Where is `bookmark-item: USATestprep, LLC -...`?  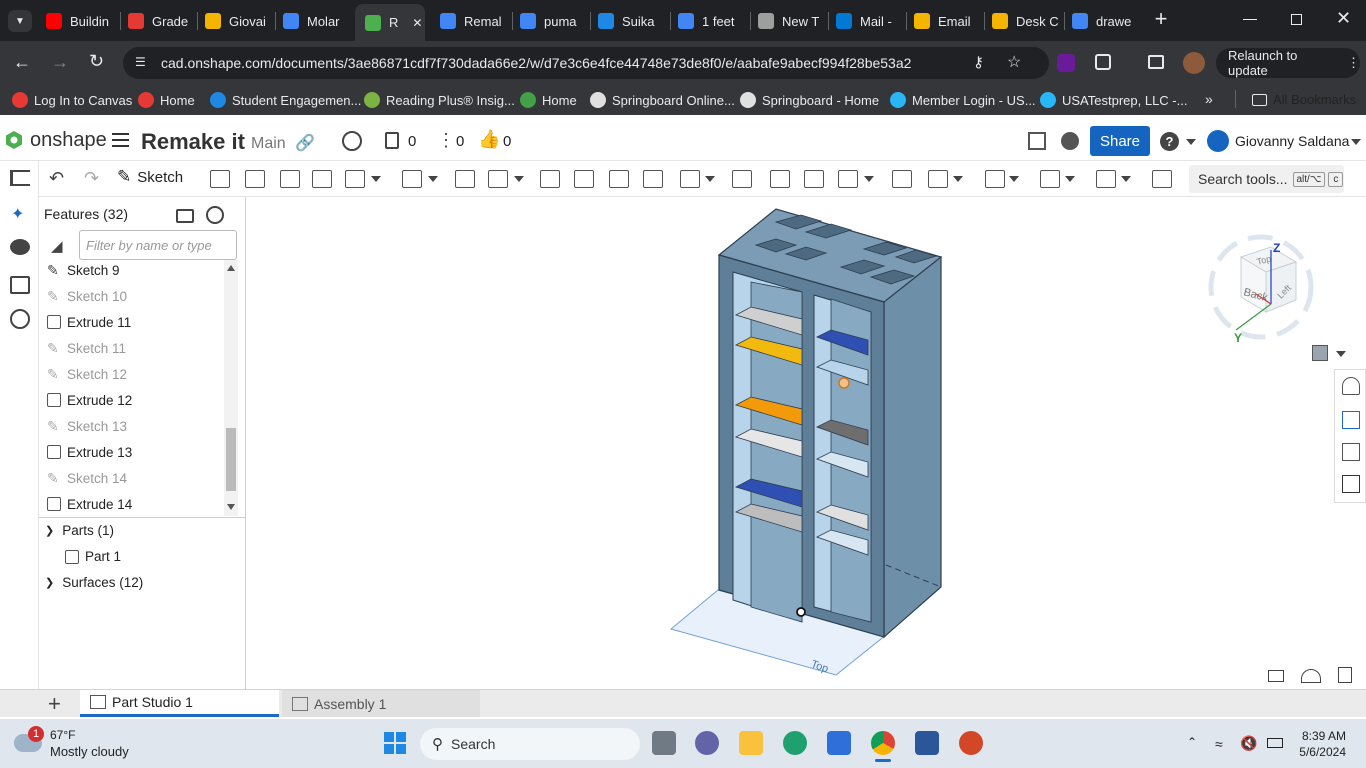
bookmark-item: USATestprep, LLC -... is located at coordinates (1113, 100).